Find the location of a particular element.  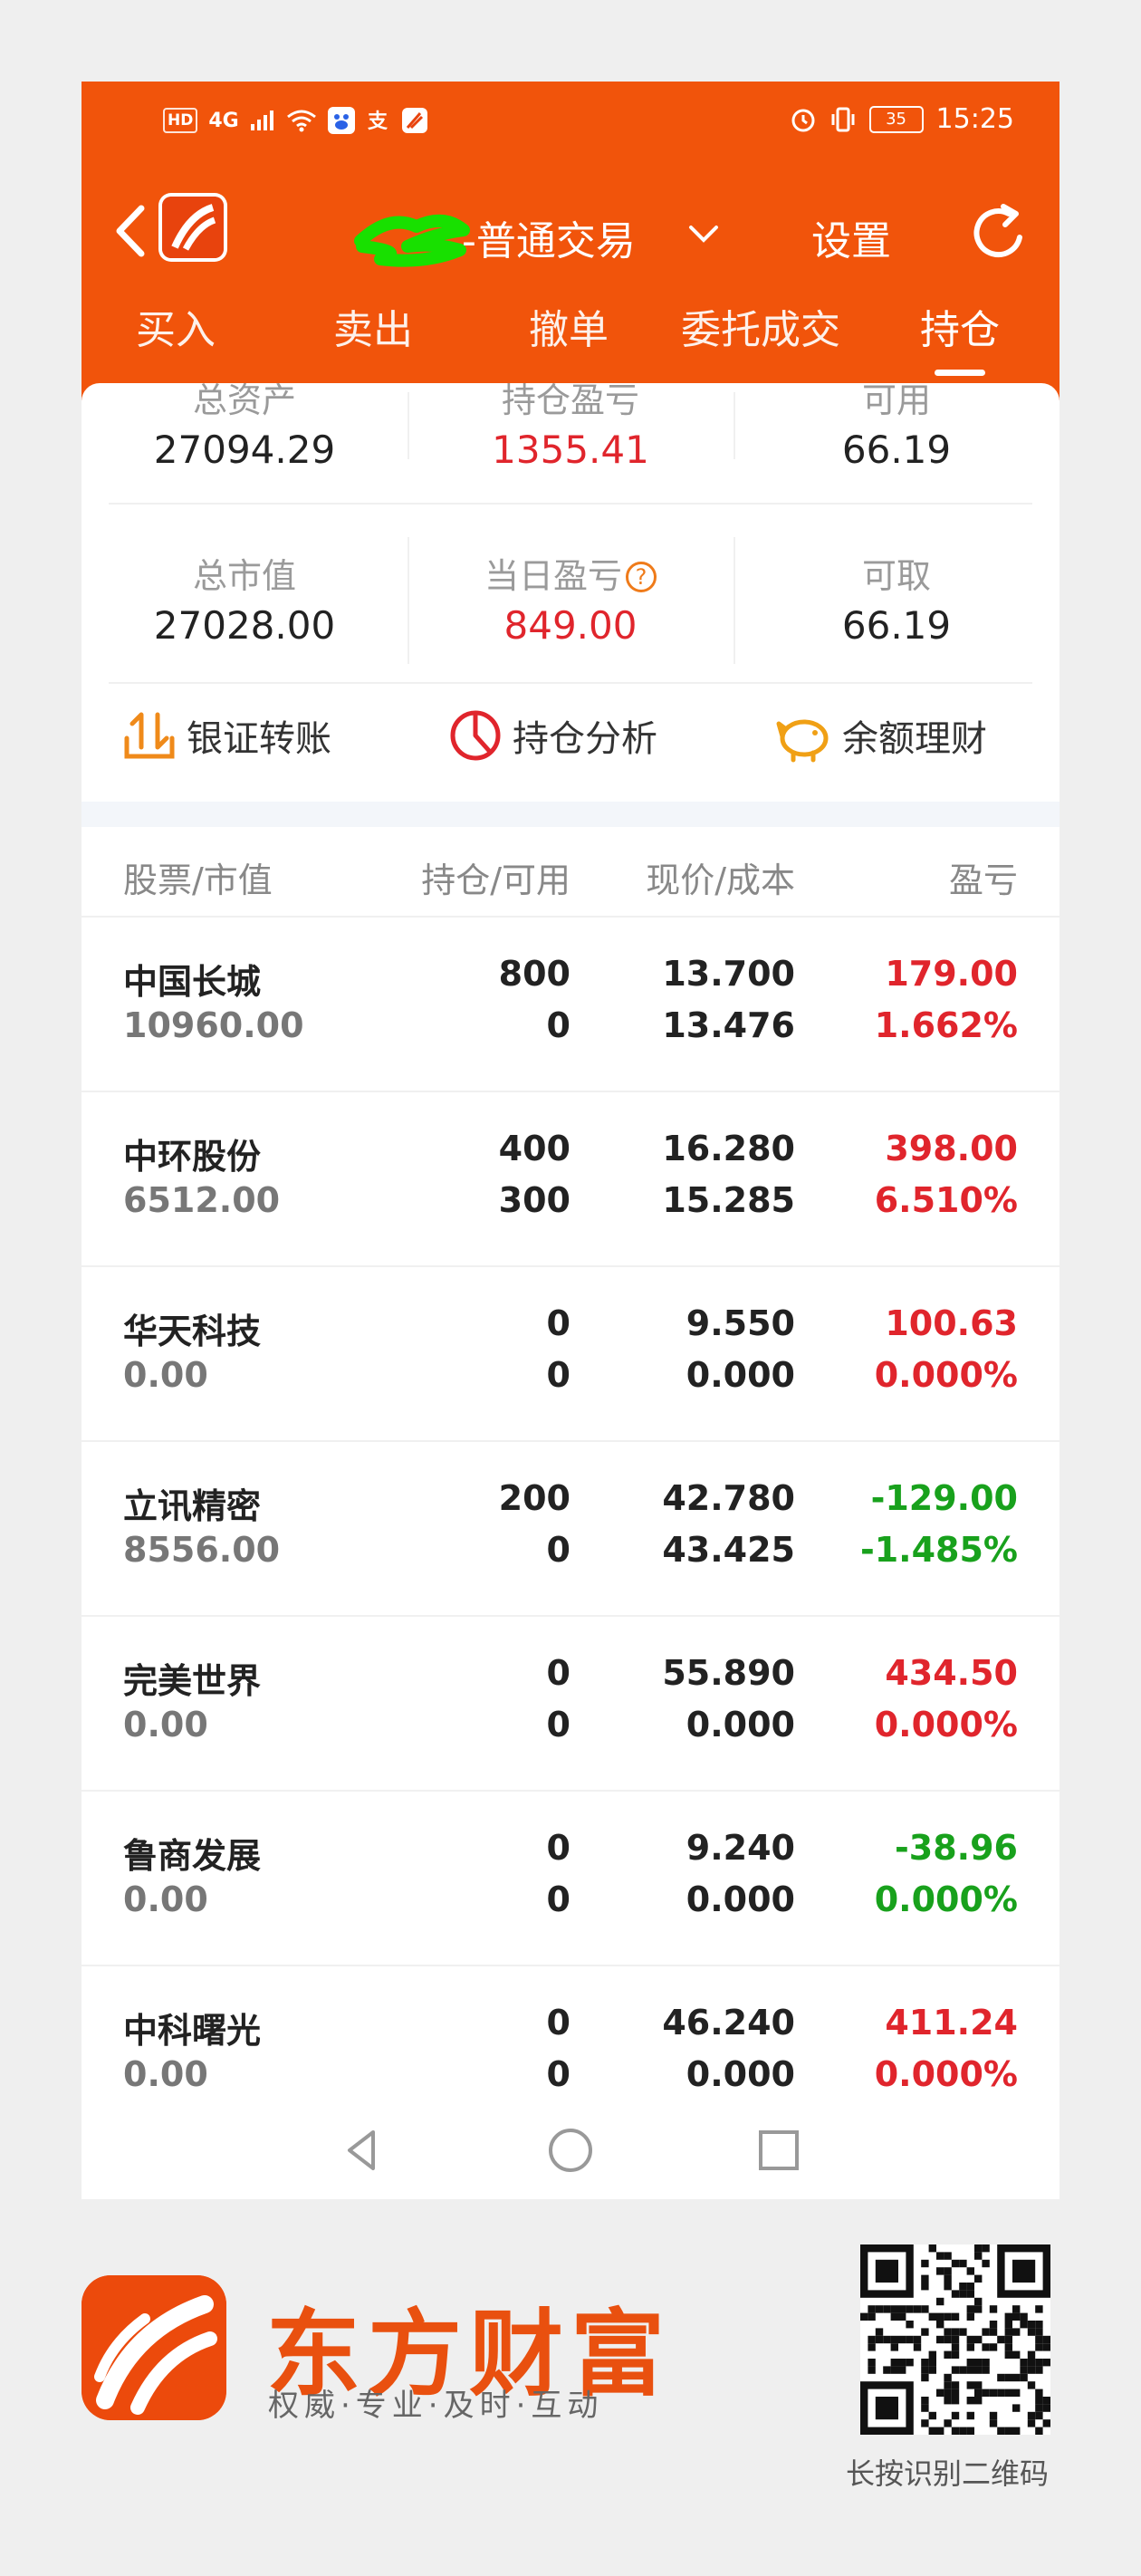

active-tab-indicator is located at coordinates (960, 373).